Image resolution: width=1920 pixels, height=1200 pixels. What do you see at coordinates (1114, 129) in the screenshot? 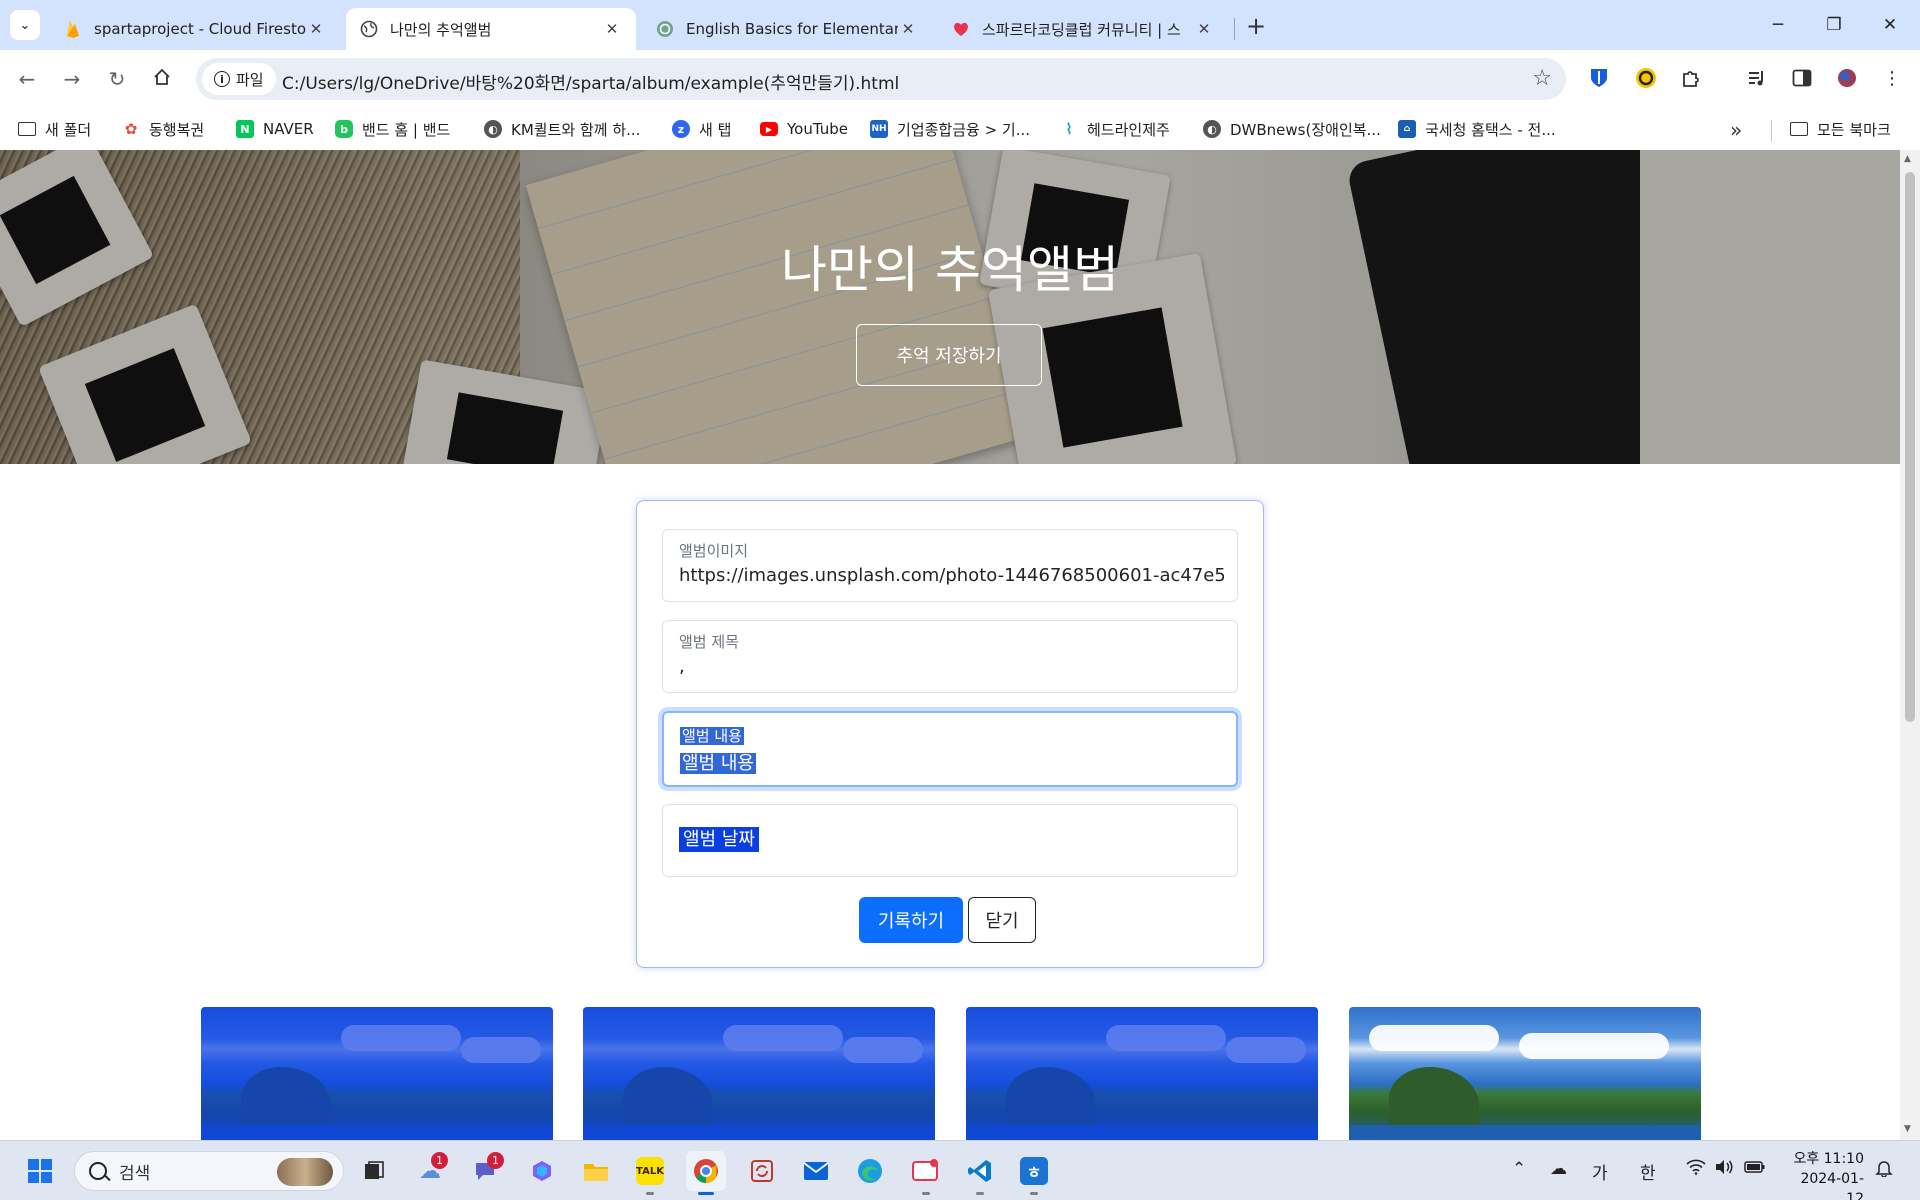
I see `bookmark-item: ⌇ 헤드라인제주` at bounding box center [1114, 129].